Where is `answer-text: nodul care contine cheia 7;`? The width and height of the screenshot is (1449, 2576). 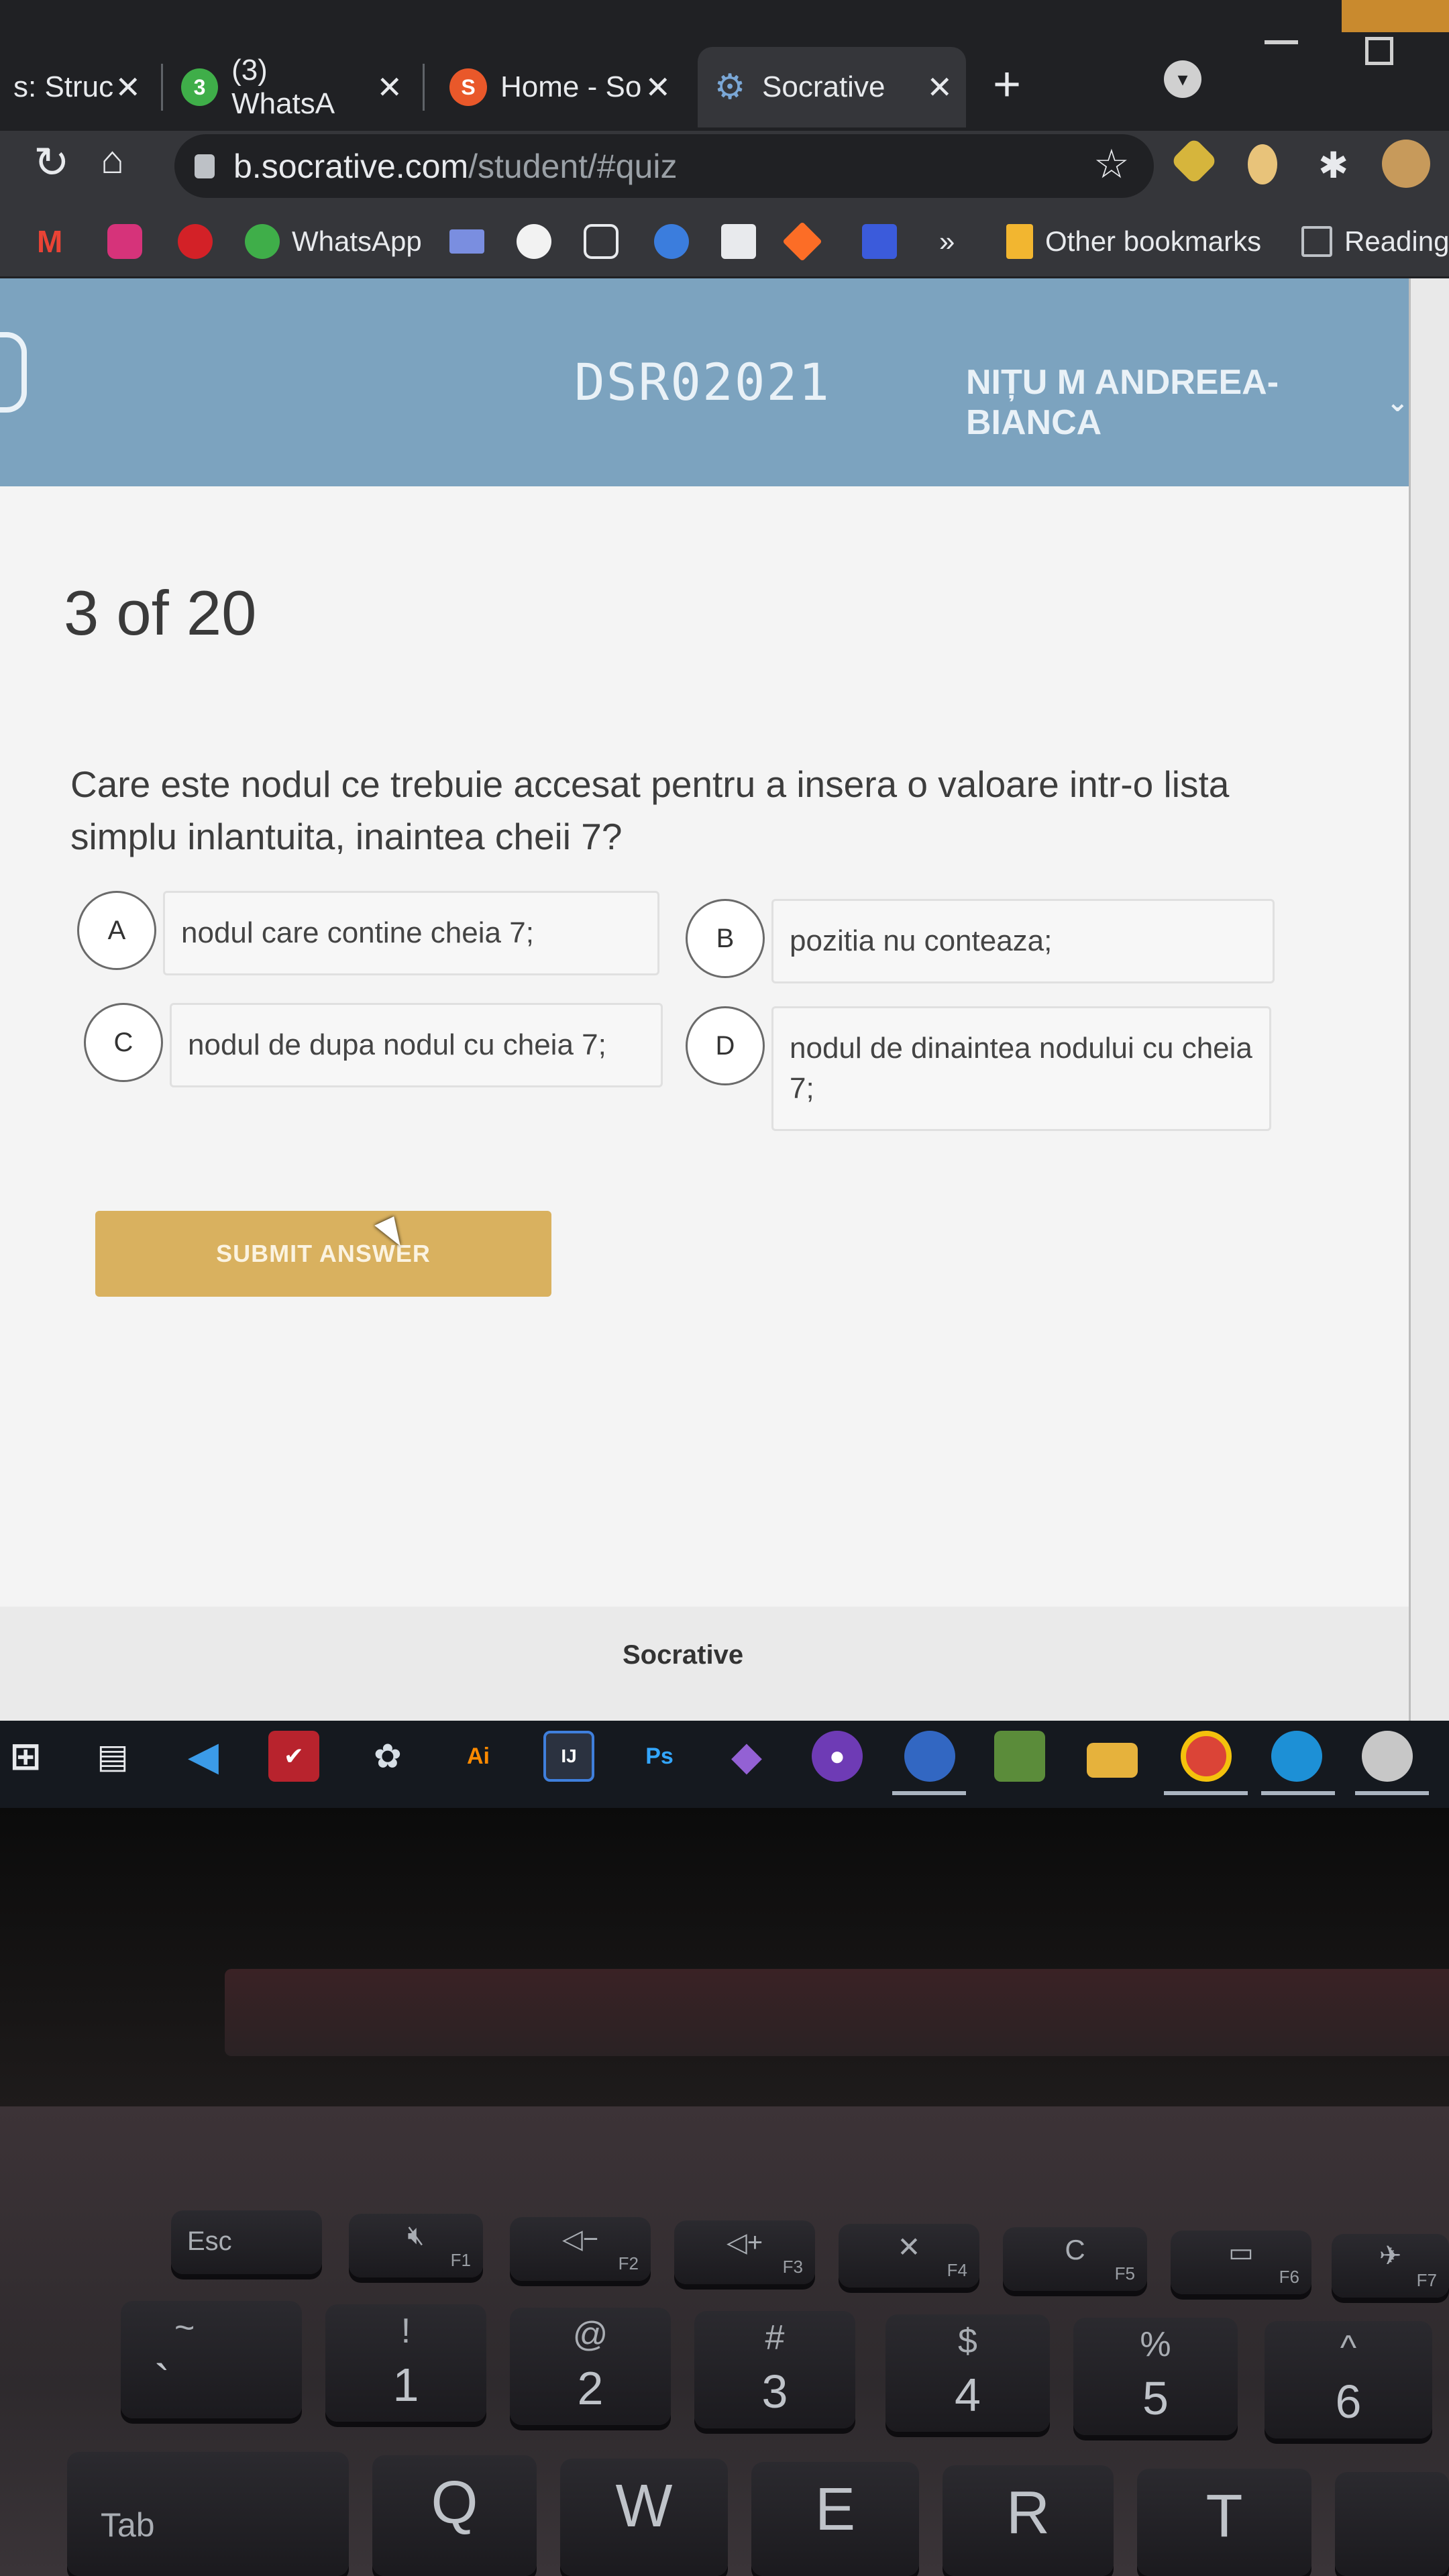 answer-text: nodul care contine cheia 7; is located at coordinates (411, 933).